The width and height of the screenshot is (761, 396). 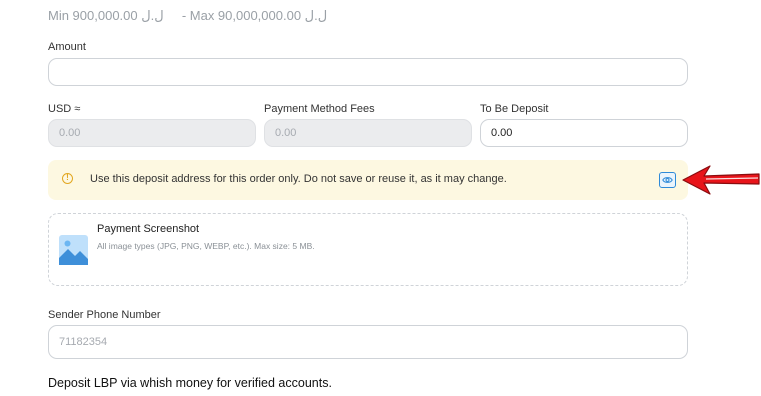 What do you see at coordinates (254, 15) in the screenshot?
I see `max-limit: - Max 90,000,000.00 ل.ل` at bounding box center [254, 15].